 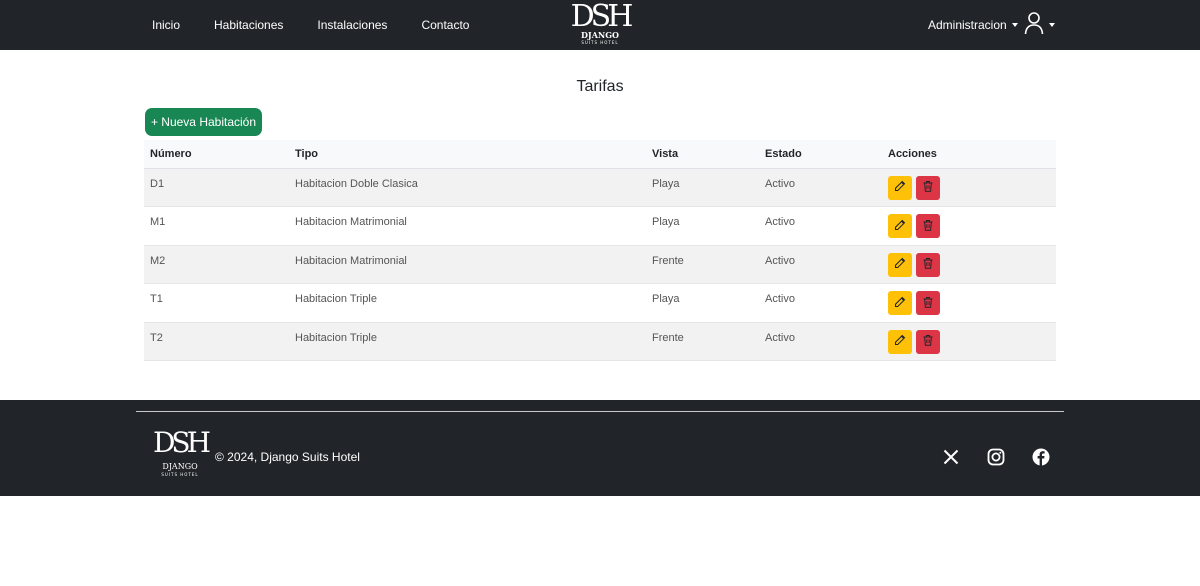 I want to click on header-vista: Vista, so click(x=702, y=154).